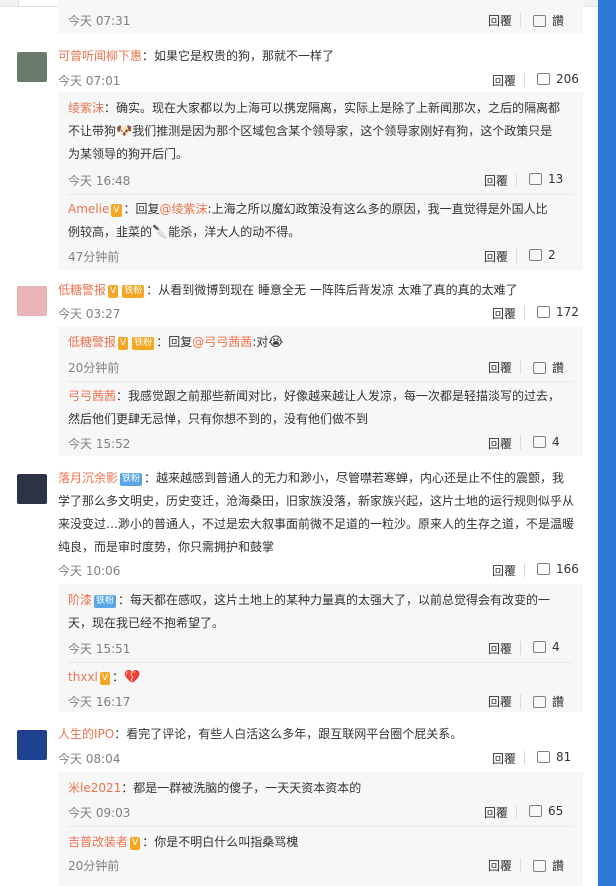 The width and height of the screenshot is (616, 886). I want to click on reply-text: 阶漆 铁粉 ：每天都在感叹，这片土地上的某种力量真的太强大了，以前总觉得会有改变的一, so click(309, 600).